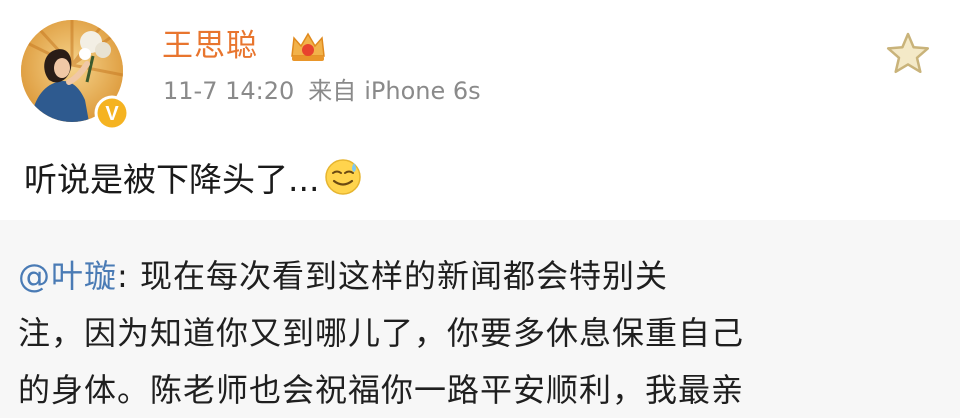  I want to click on post-meta: 11-7 14:20 来自 iPhone 6s, so click(329, 91).